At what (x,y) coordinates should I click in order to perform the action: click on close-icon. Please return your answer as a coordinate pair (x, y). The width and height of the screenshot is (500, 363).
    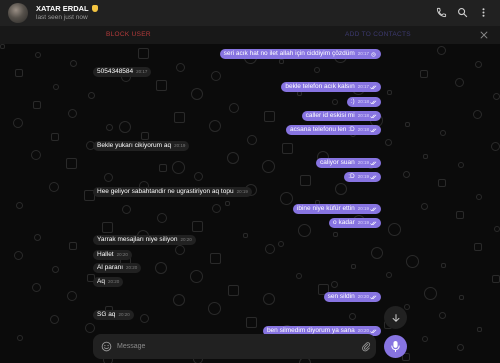
    Looking at the image, I should click on (484, 35).